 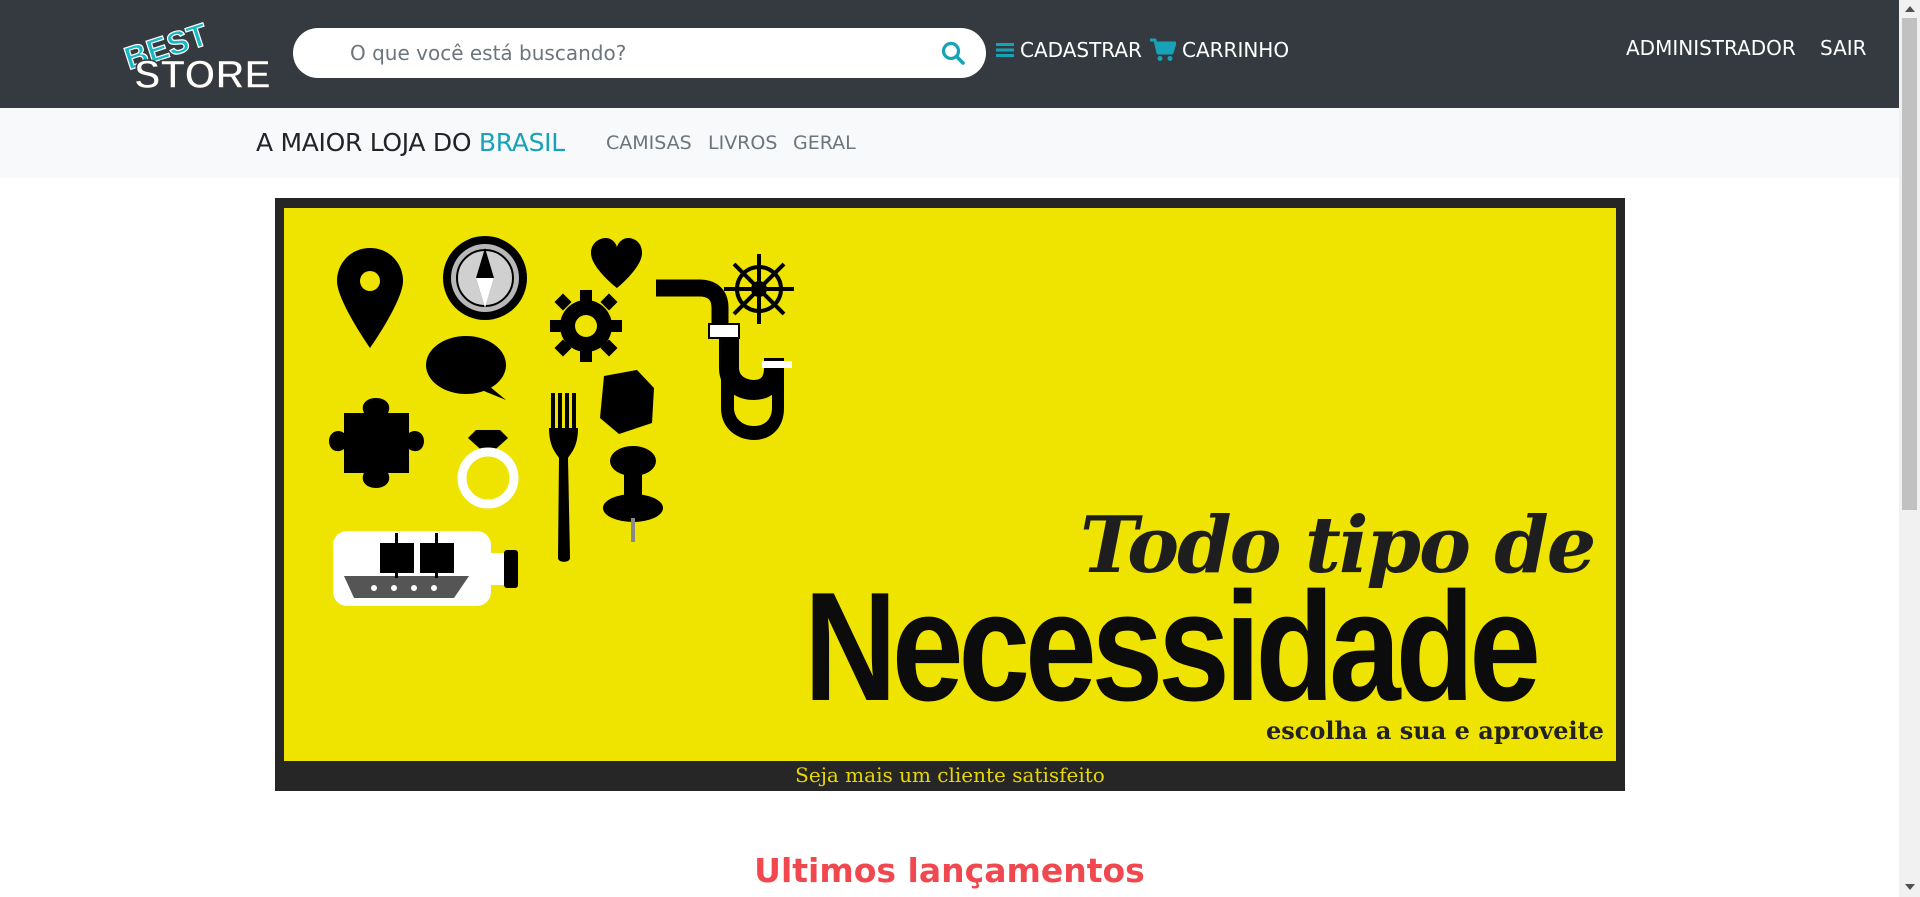 I want to click on latest-releases-title: Ultimos lançamentos, so click(x=949, y=870).